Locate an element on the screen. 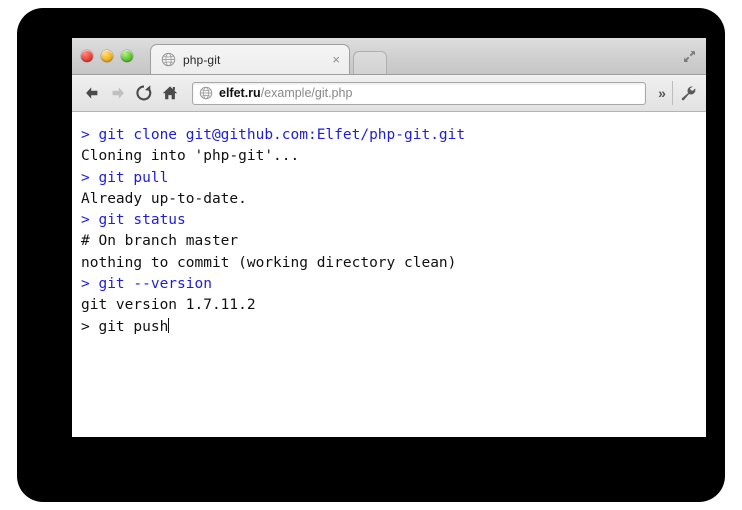  arrow-right-icon is located at coordinates (118, 93).